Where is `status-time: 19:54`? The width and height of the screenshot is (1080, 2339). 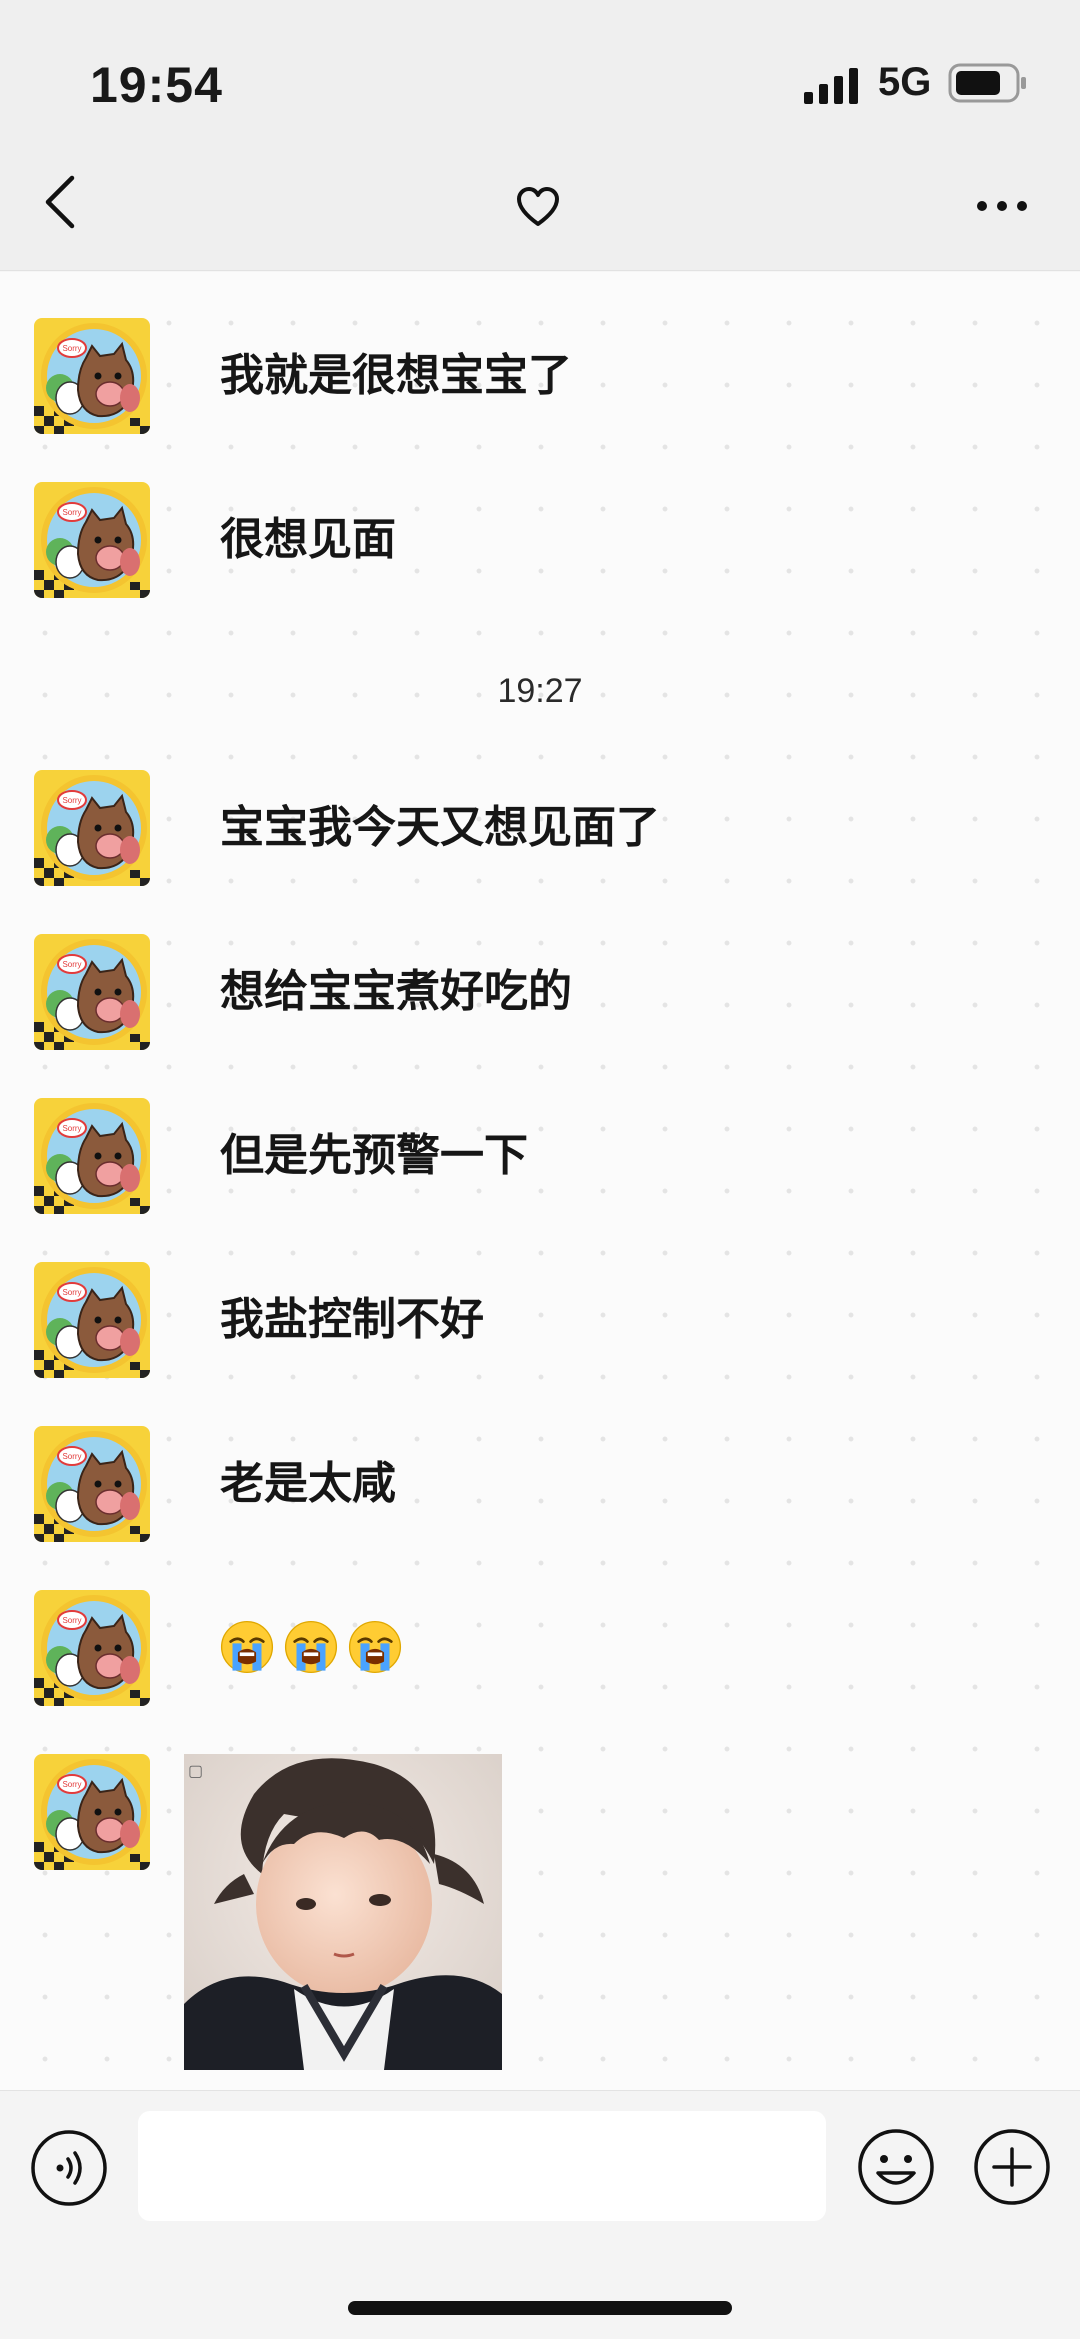 status-time: 19:54 is located at coordinates (156, 85).